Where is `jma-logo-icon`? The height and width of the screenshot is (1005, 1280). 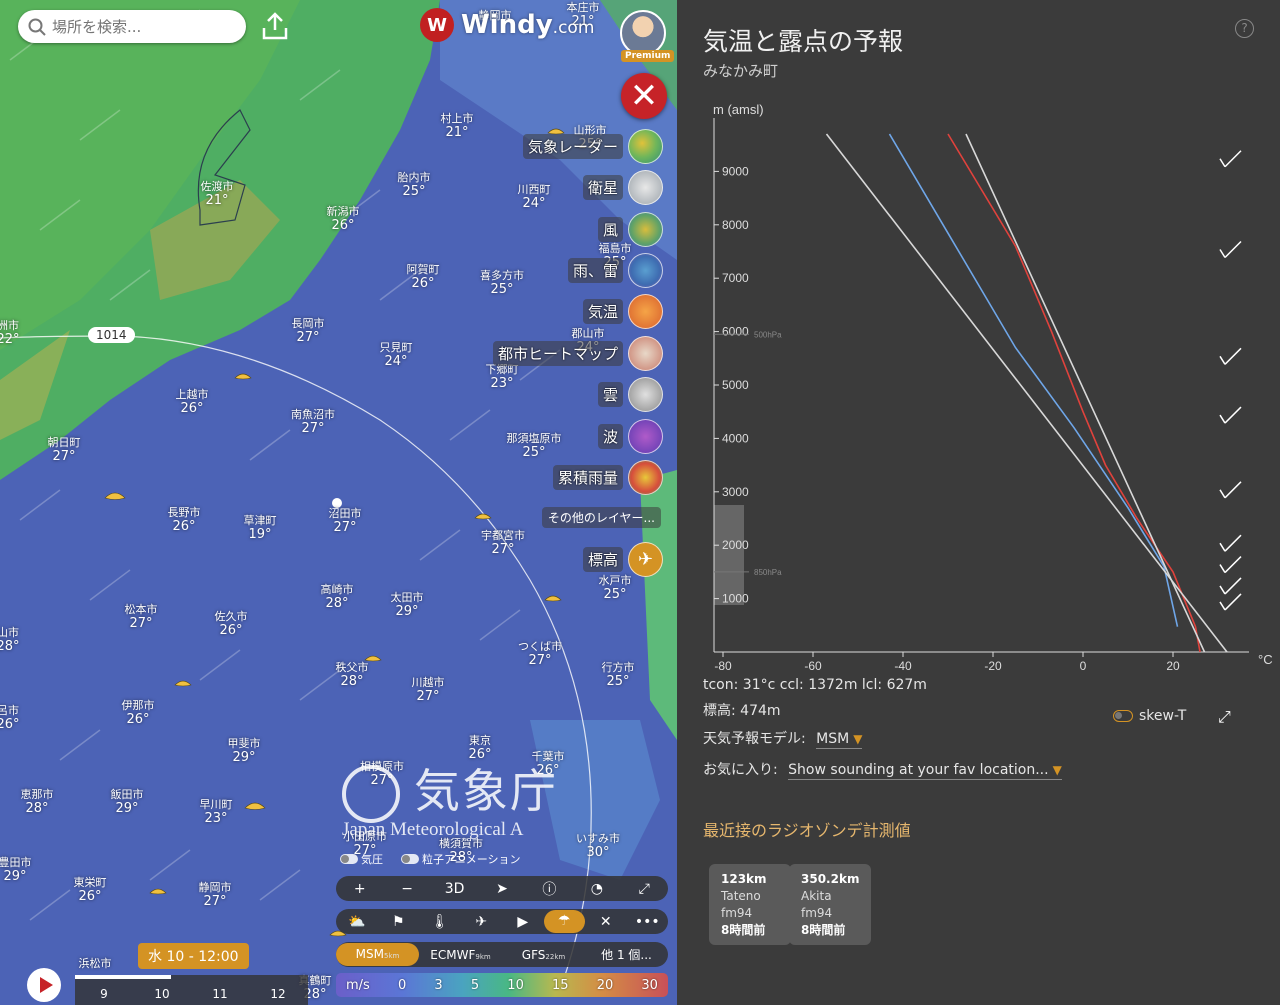 jma-logo-icon is located at coordinates (371, 794).